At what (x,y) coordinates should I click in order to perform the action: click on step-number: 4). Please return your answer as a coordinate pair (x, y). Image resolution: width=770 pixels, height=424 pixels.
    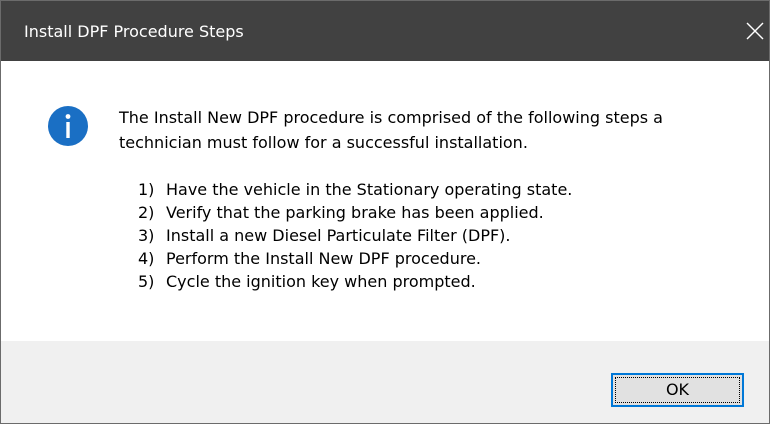
    Looking at the image, I should click on (146, 258).